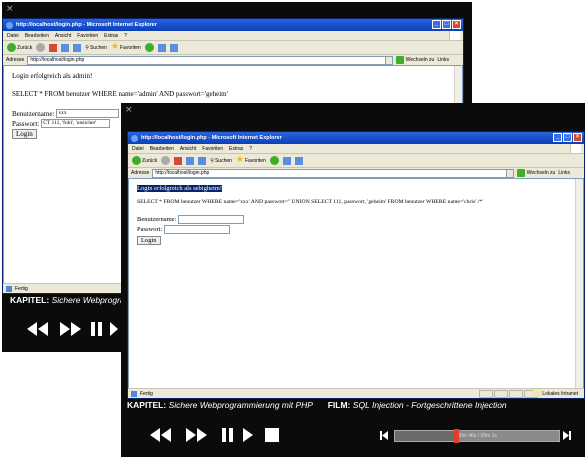 The width and height of the screenshot is (585, 457). What do you see at coordinates (150, 229) in the screenshot?
I see `password-label: Passwort:` at bounding box center [150, 229].